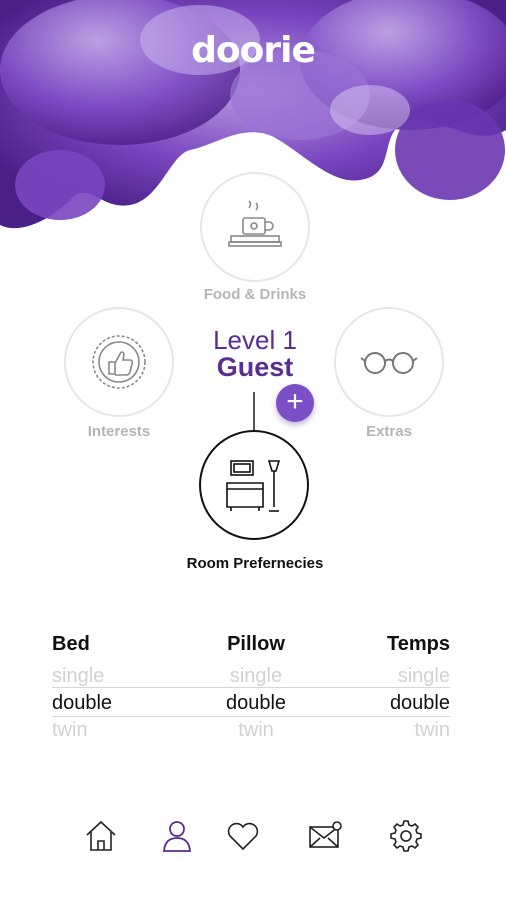 This screenshot has width=506, height=900. I want to click on pillow-option-double: double, so click(256, 703).